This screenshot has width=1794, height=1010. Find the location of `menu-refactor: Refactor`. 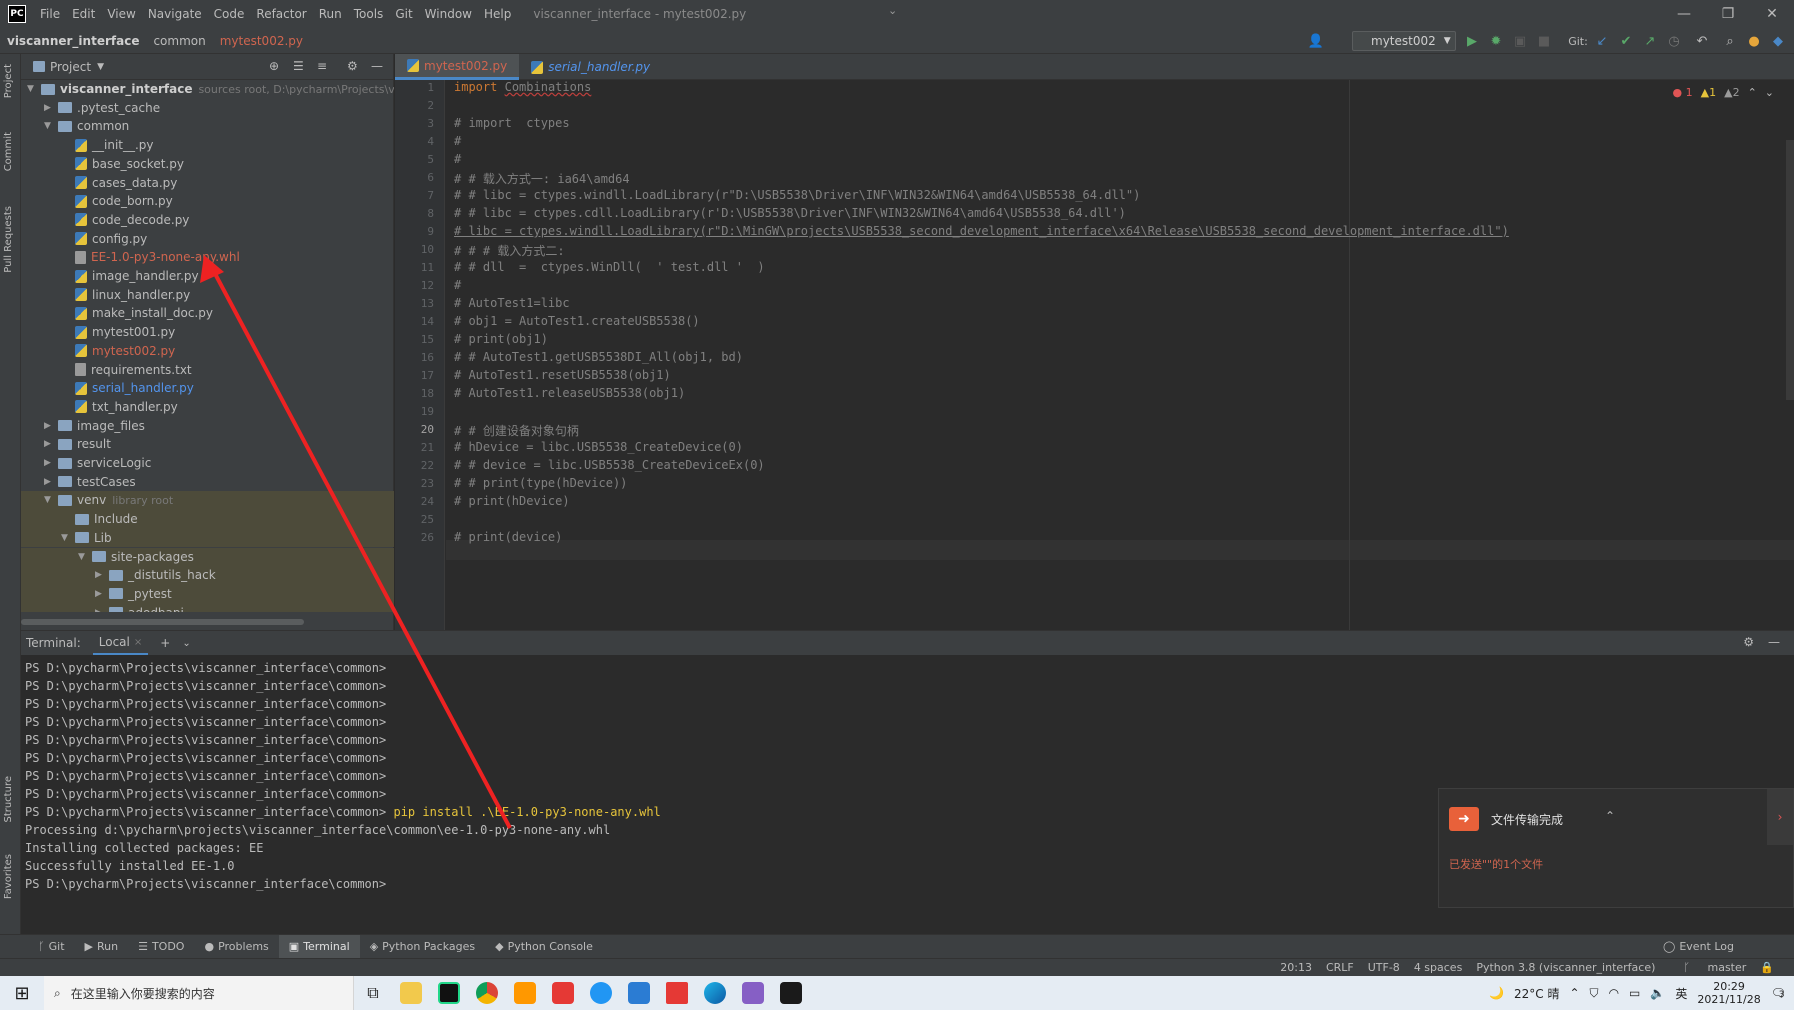

menu-refactor: Refactor is located at coordinates (281, 14).